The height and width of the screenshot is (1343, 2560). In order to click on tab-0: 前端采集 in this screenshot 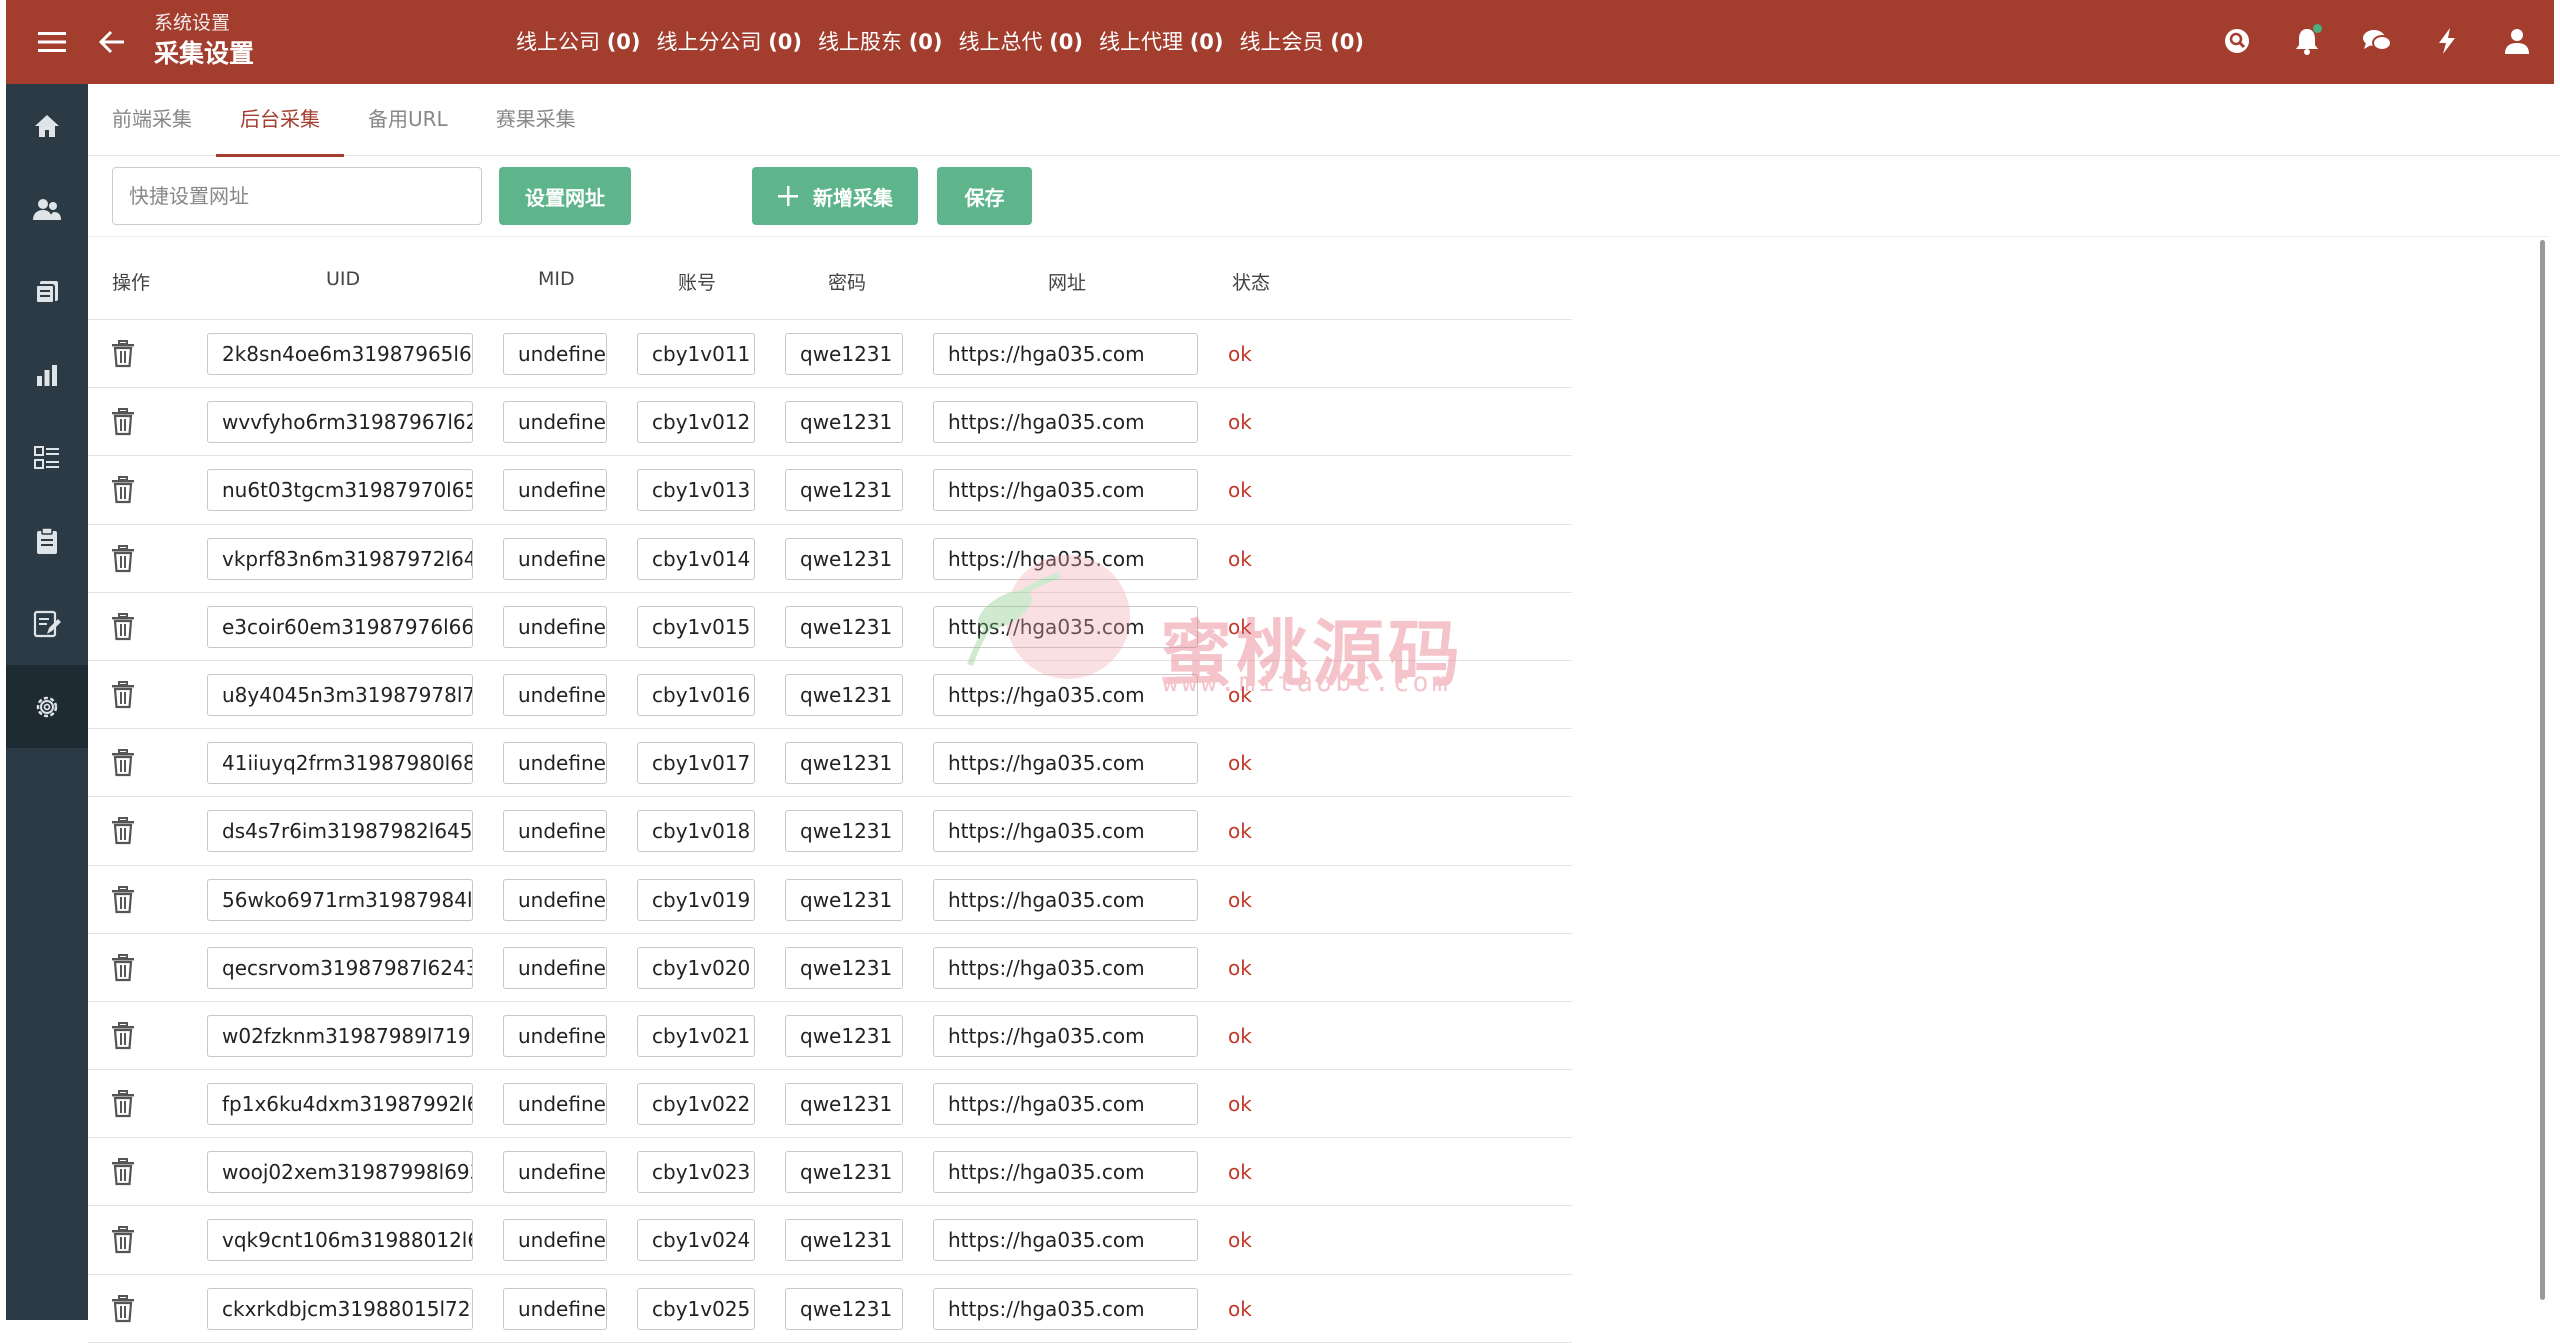, I will do `click(164, 119)`.